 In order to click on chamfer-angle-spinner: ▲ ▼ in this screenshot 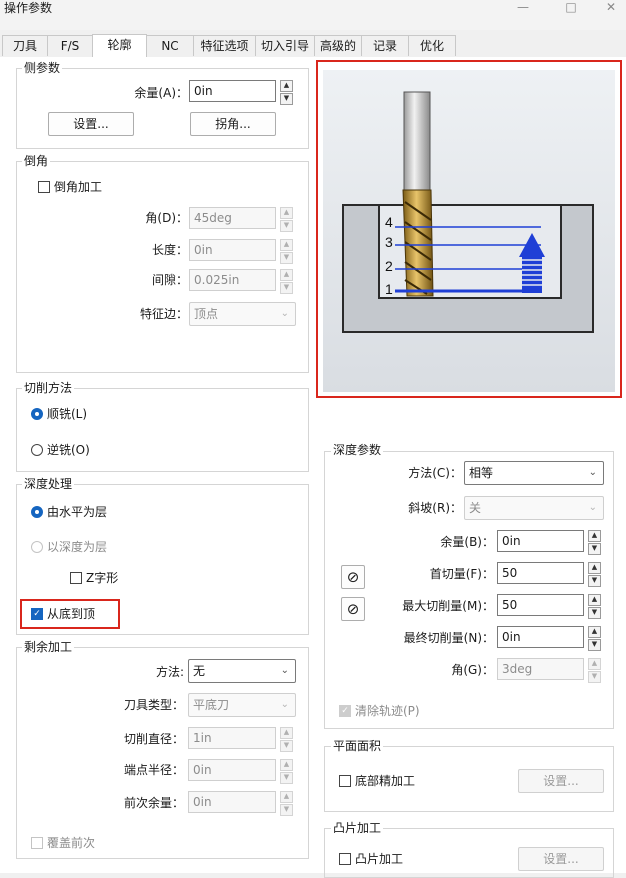, I will do `click(286, 219)`.